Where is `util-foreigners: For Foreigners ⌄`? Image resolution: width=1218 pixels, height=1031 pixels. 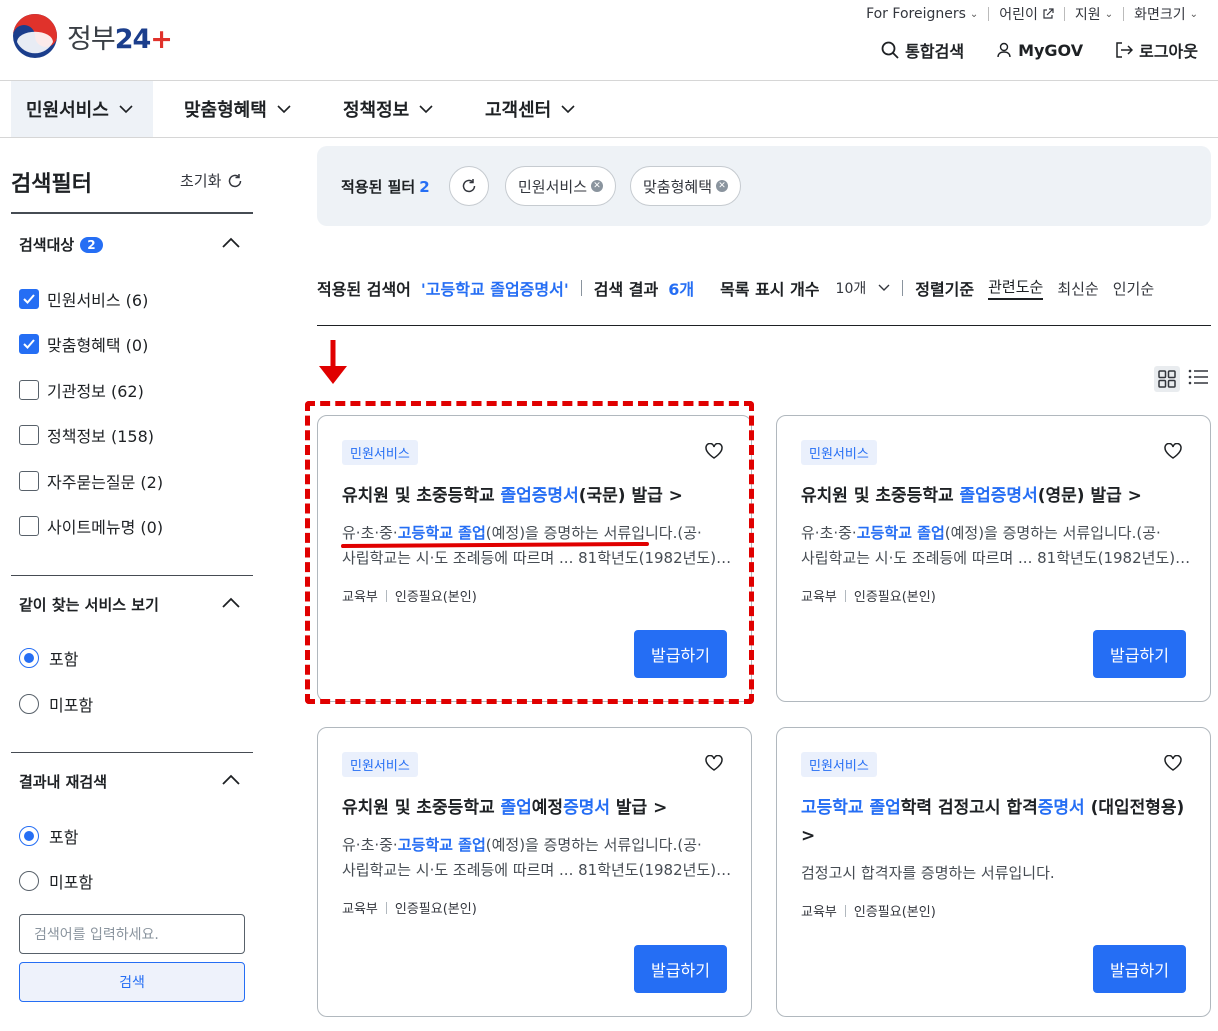 util-foreigners: For Foreigners ⌄ is located at coordinates (922, 14).